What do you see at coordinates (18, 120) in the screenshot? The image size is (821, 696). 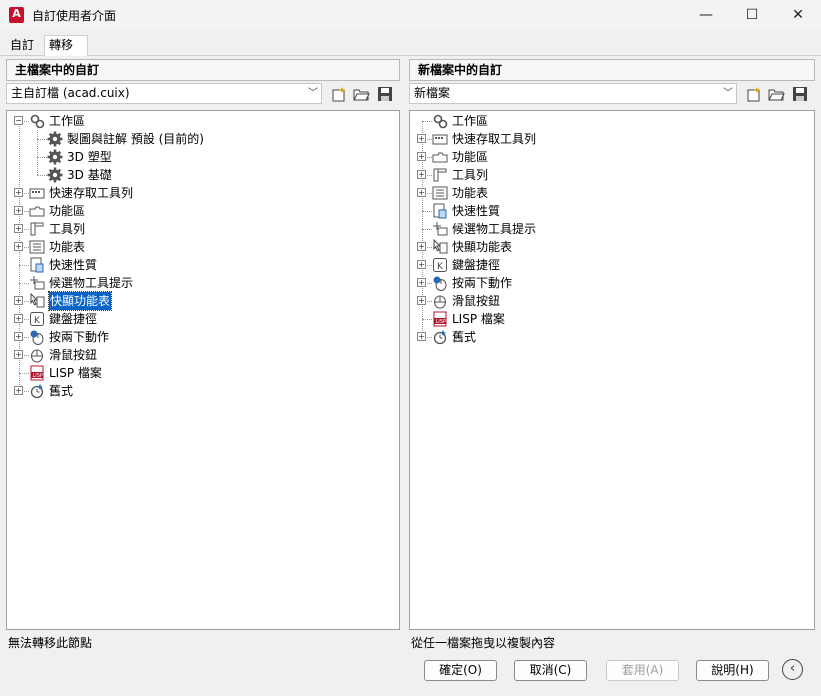 I see `collapse-node-icon: −` at bounding box center [18, 120].